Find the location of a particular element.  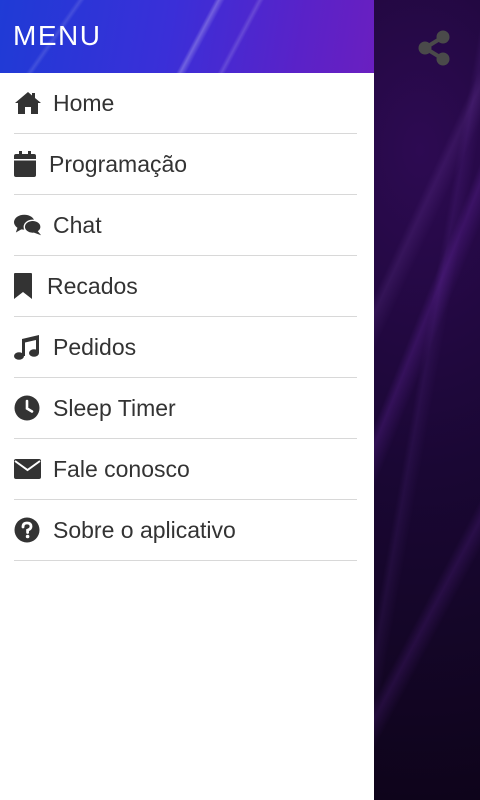

menu-item-chat: Chat is located at coordinates (185, 225).